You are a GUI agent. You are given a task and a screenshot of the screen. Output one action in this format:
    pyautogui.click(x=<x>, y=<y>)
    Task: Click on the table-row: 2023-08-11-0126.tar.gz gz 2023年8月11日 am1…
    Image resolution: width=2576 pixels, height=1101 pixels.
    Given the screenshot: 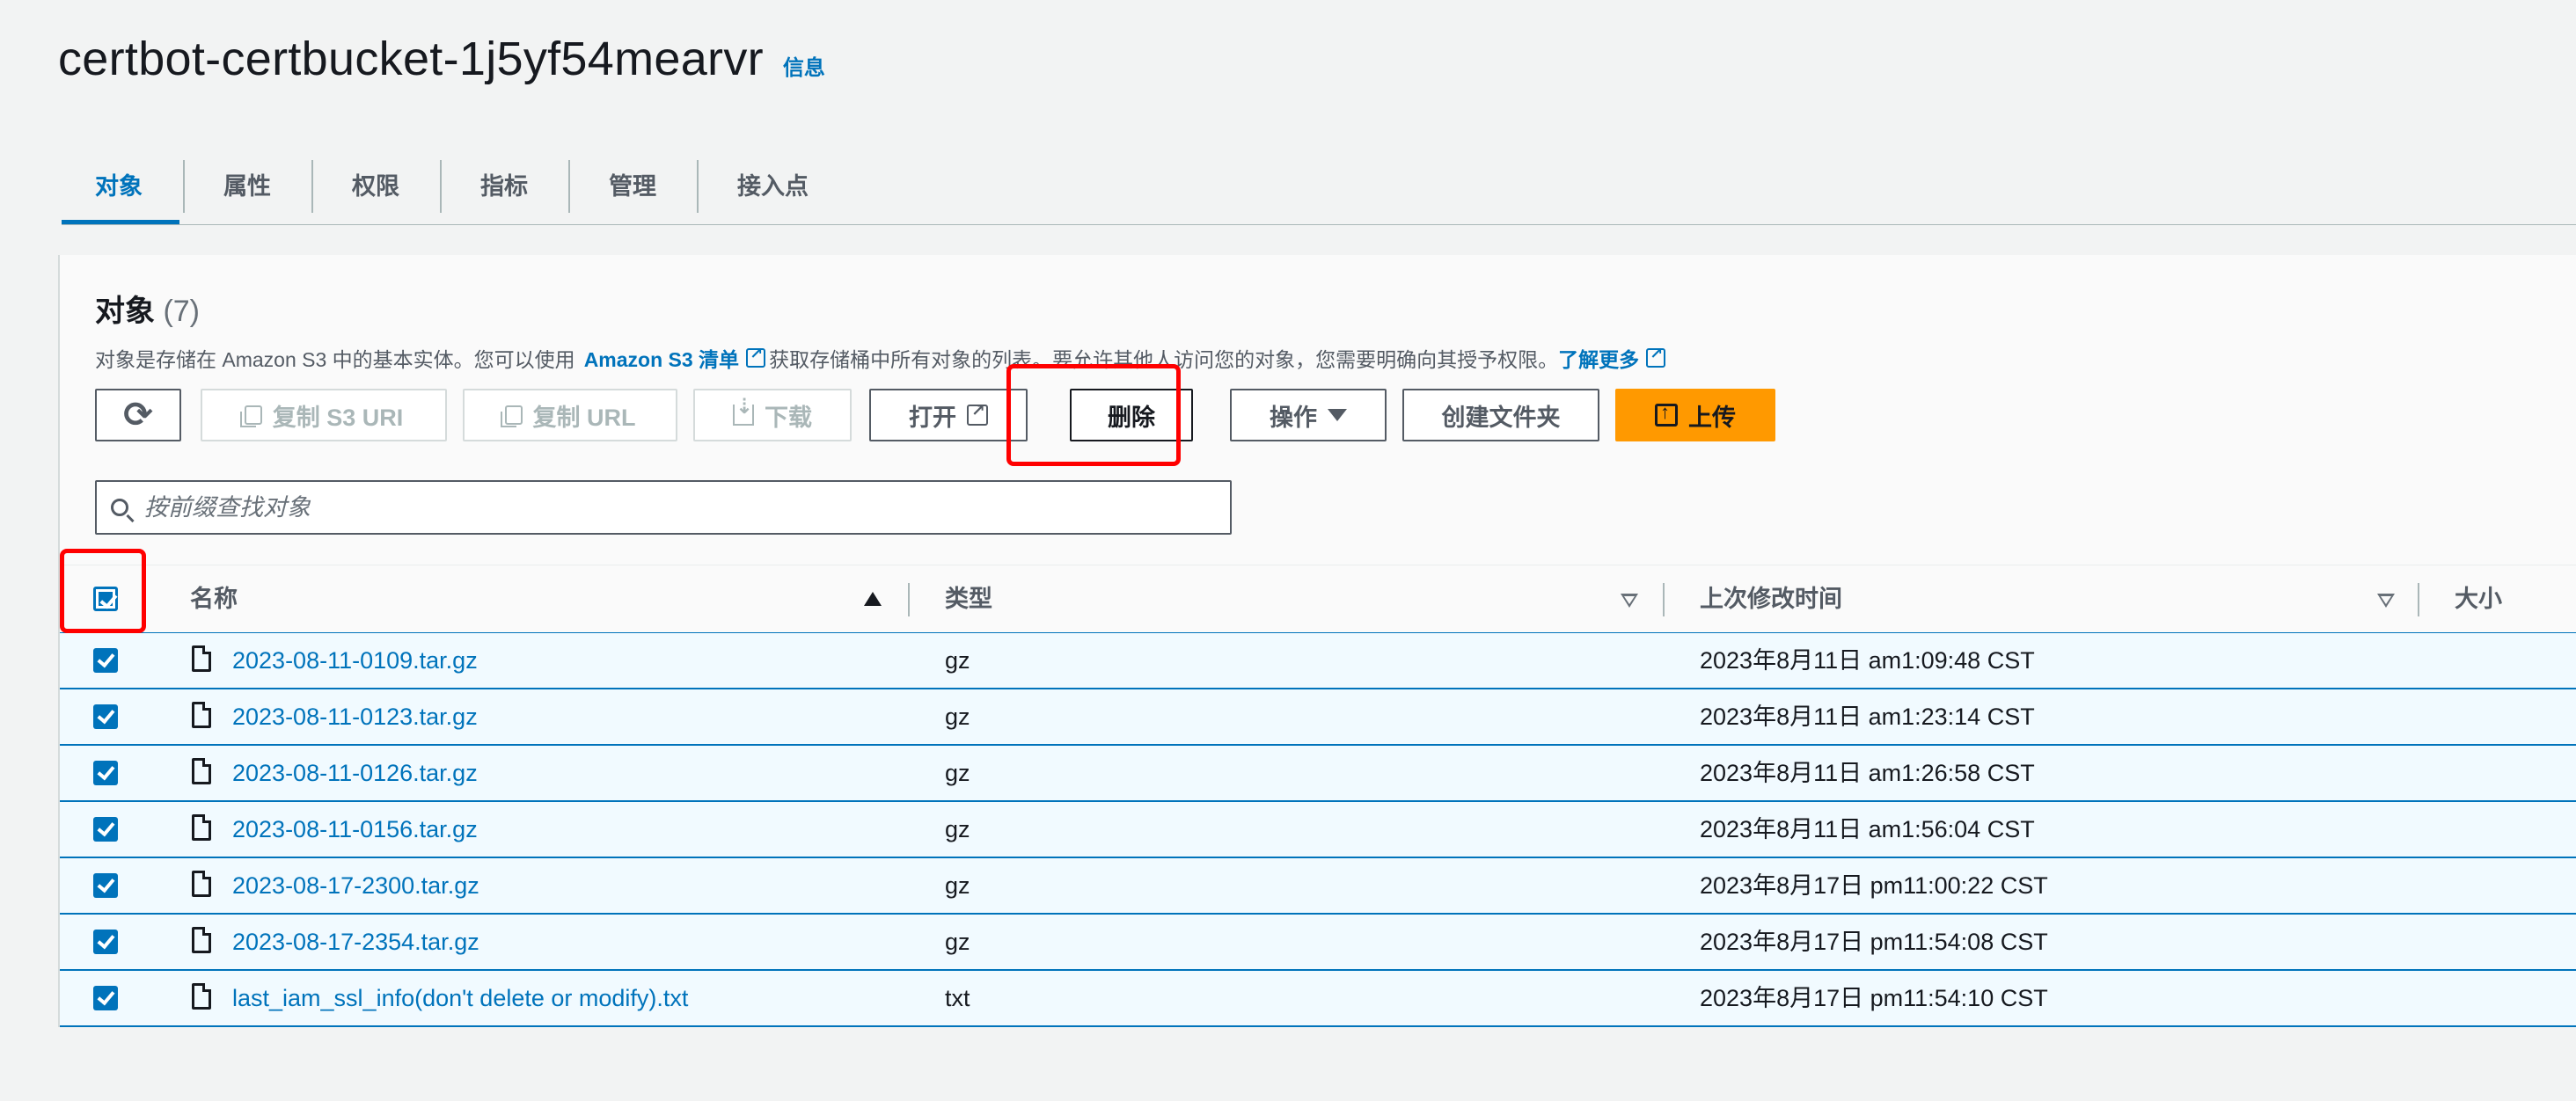 What is the action you would take?
    pyautogui.click(x=1318, y=774)
    